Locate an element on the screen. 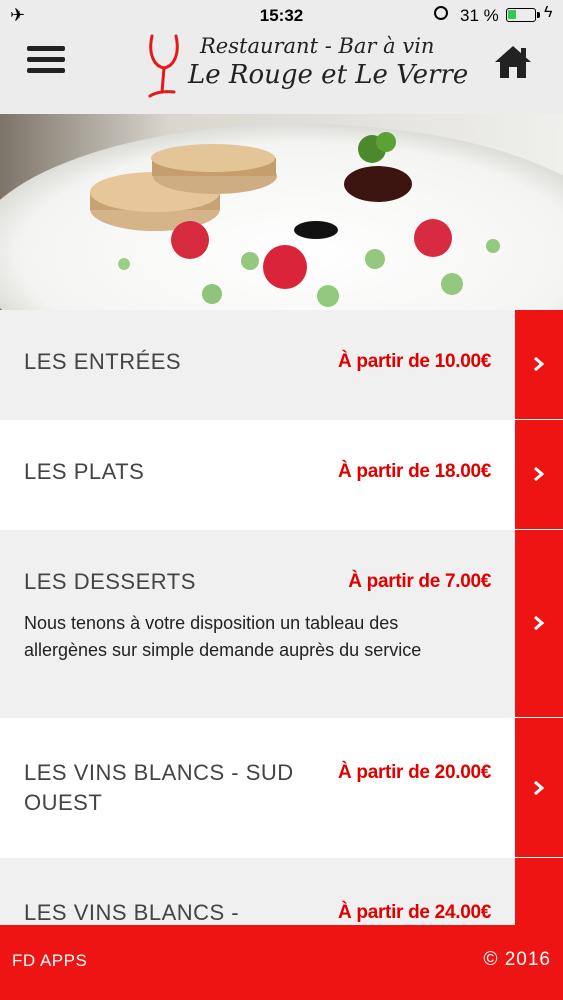  footer-developer-link: FD APPS is located at coordinates (49, 961).